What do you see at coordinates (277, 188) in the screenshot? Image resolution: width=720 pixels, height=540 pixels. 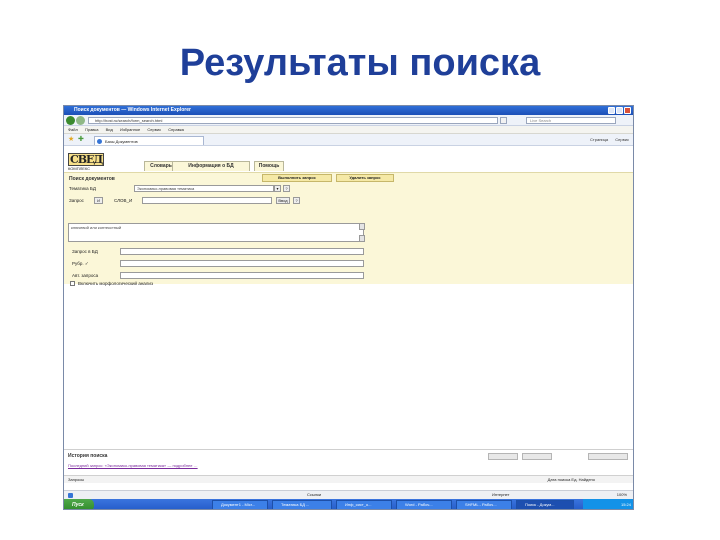 I see `chevron-down-icon: ▾` at bounding box center [277, 188].